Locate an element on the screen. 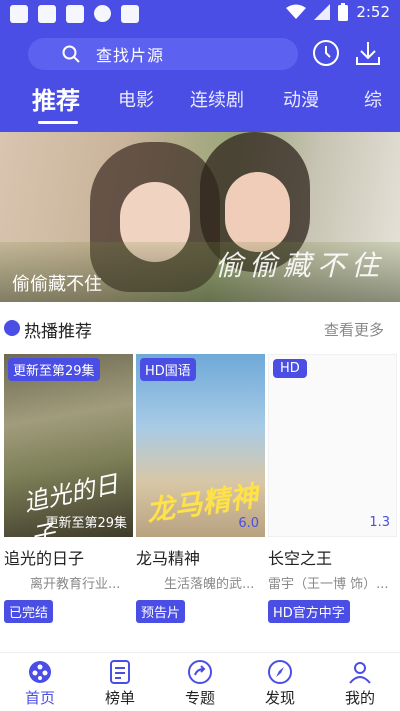  tab-anime: 动漫 is located at coordinates (301, 99).